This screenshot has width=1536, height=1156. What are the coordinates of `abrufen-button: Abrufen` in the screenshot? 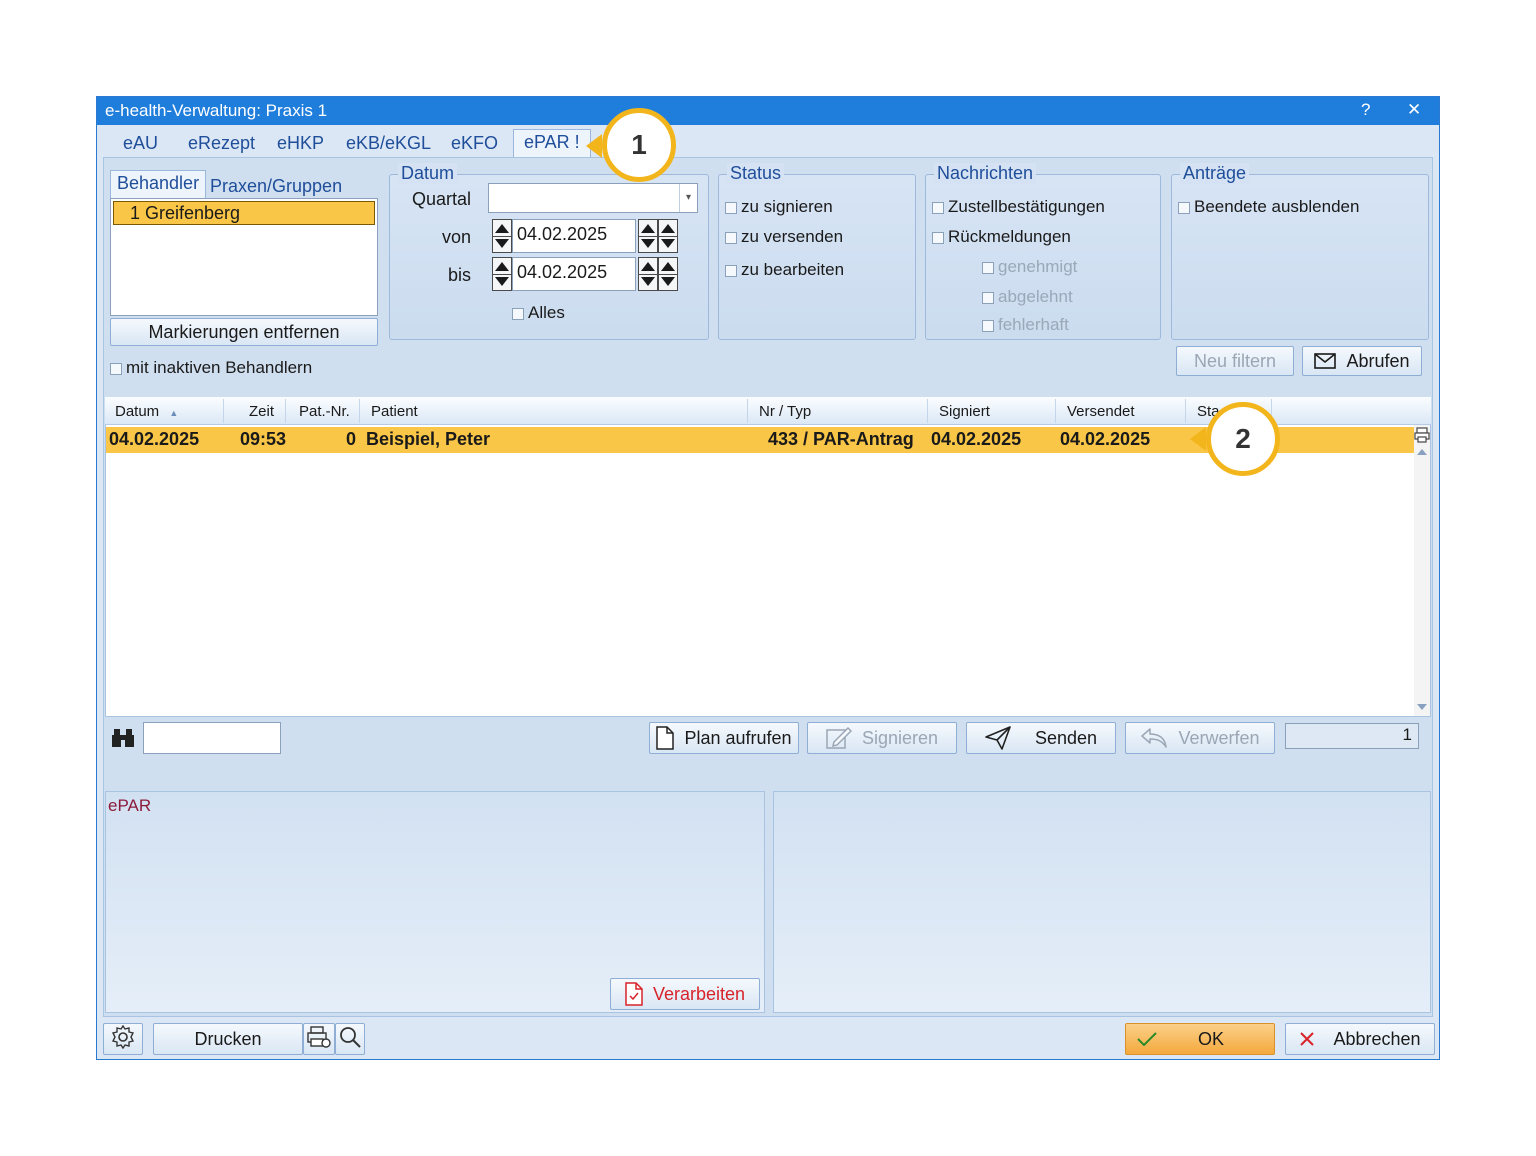 It's located at (1362, 361).